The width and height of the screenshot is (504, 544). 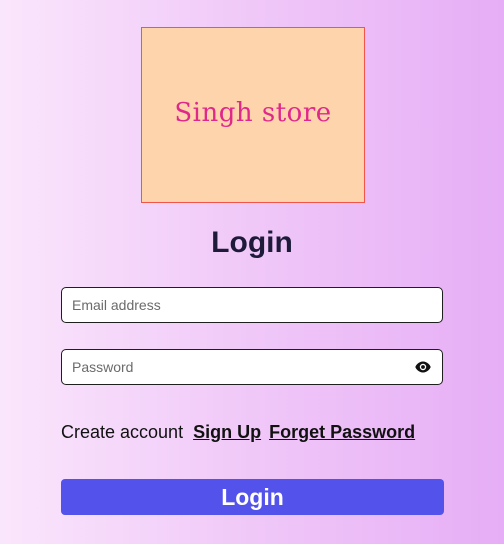 I want to click on create-account-label: Create account, so click(x=122, y=432).